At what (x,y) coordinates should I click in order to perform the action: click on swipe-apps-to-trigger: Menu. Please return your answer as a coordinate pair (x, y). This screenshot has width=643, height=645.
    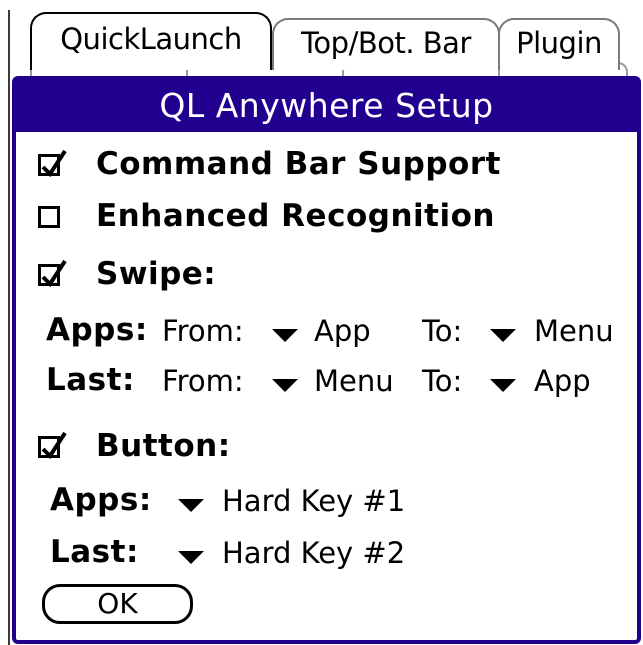
    Looking at the image, I should click on (563, 333).